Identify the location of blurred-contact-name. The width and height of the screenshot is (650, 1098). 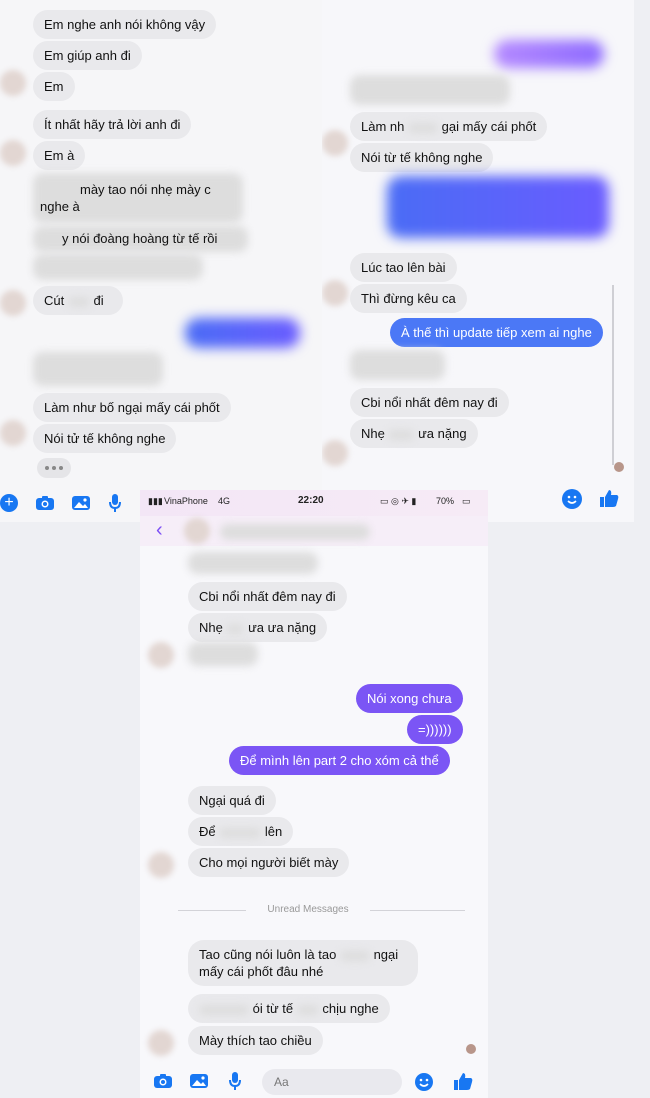
(295, 532).